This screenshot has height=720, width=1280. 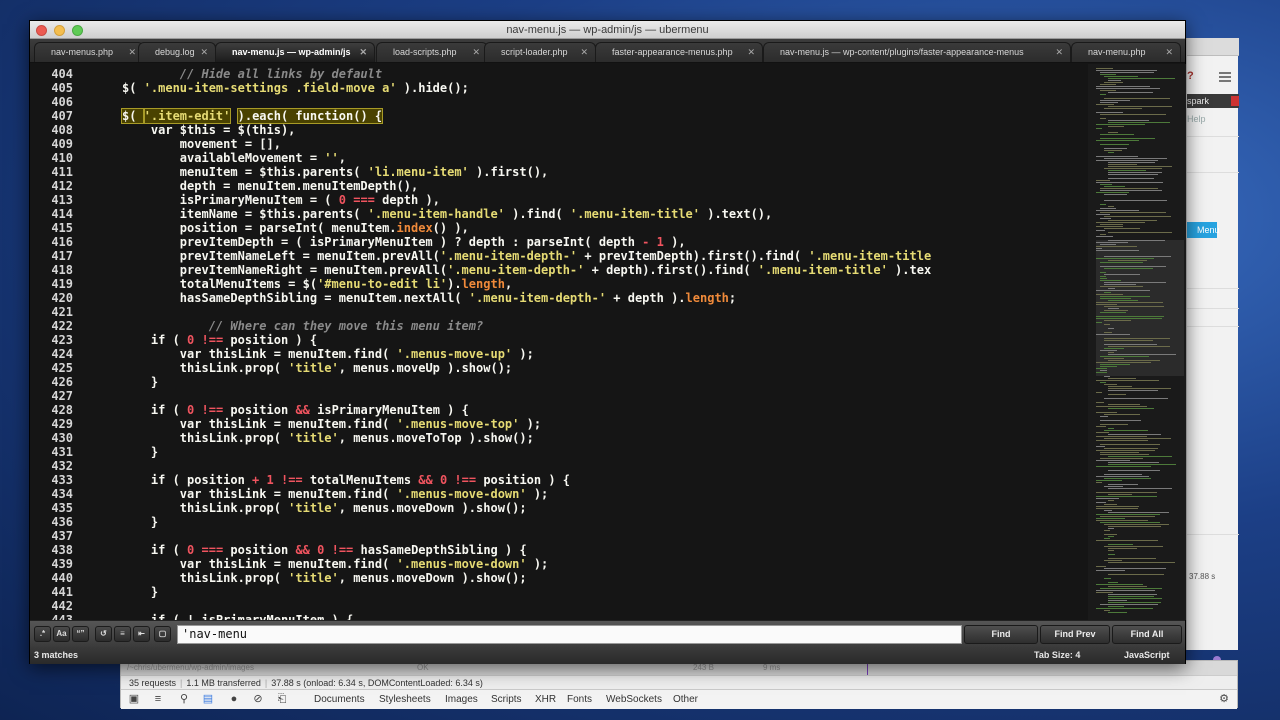 What do you see at coordinates (559, 186) in the screenshot?
I see `code-line: 412 depth = menuItem.menuItemDepth(),` at bounding box center [559, 186].